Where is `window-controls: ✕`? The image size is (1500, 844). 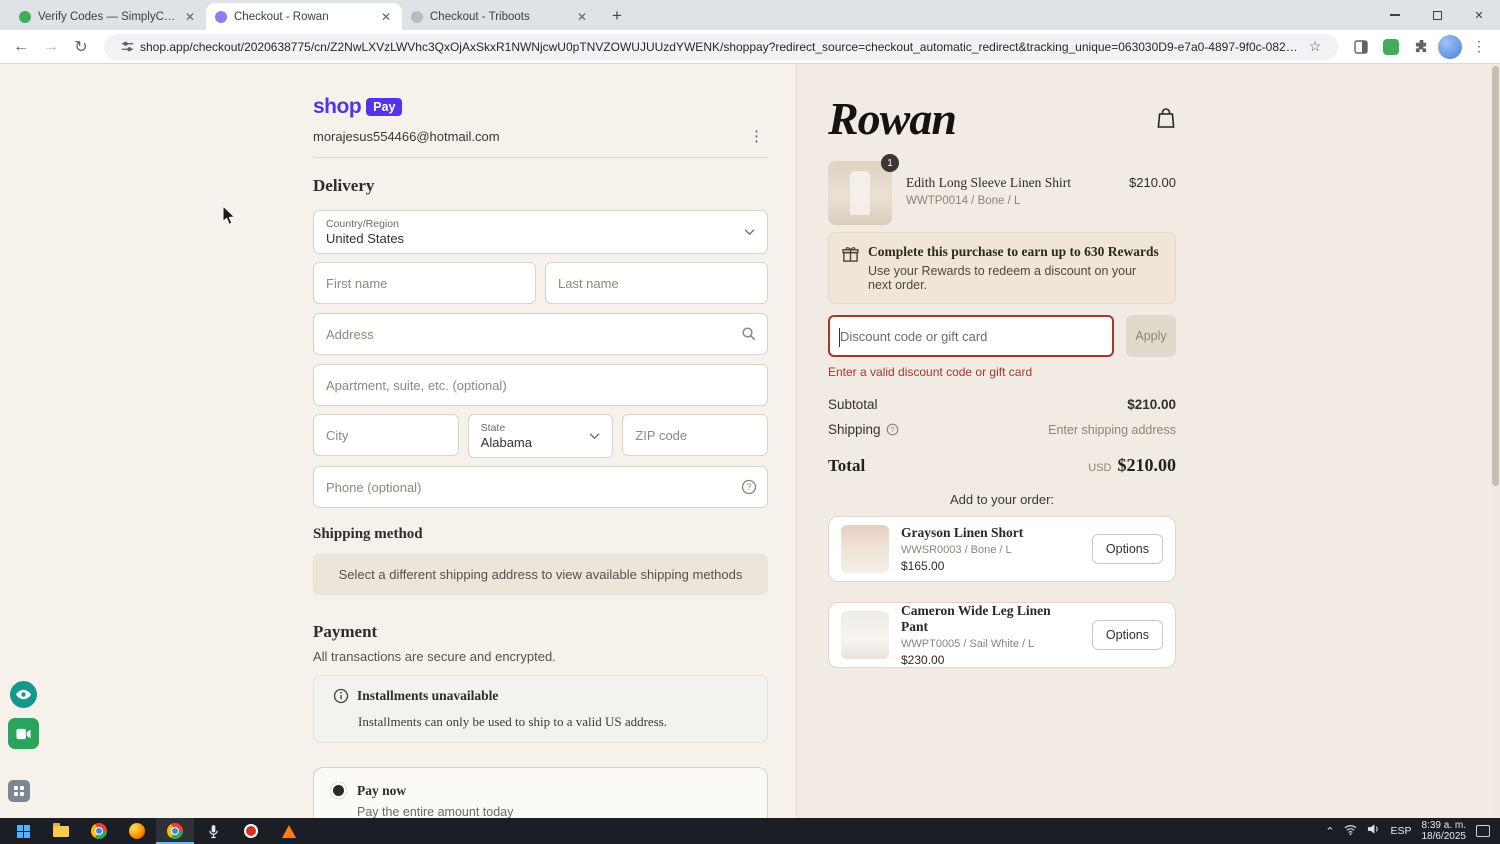
window-controls: ✕ is located at coordinates (1437, 15).